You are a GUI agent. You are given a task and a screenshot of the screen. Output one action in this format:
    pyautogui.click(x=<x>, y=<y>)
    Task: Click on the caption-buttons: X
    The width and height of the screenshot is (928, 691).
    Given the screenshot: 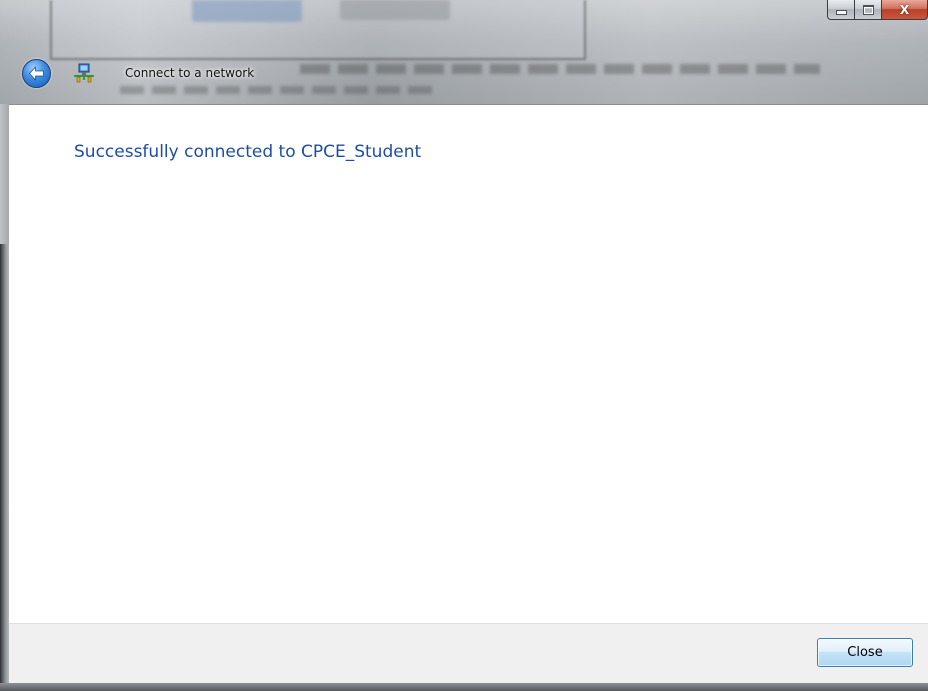 What is the action you would take?
    pyautogui.click(x=877, y=10)
    